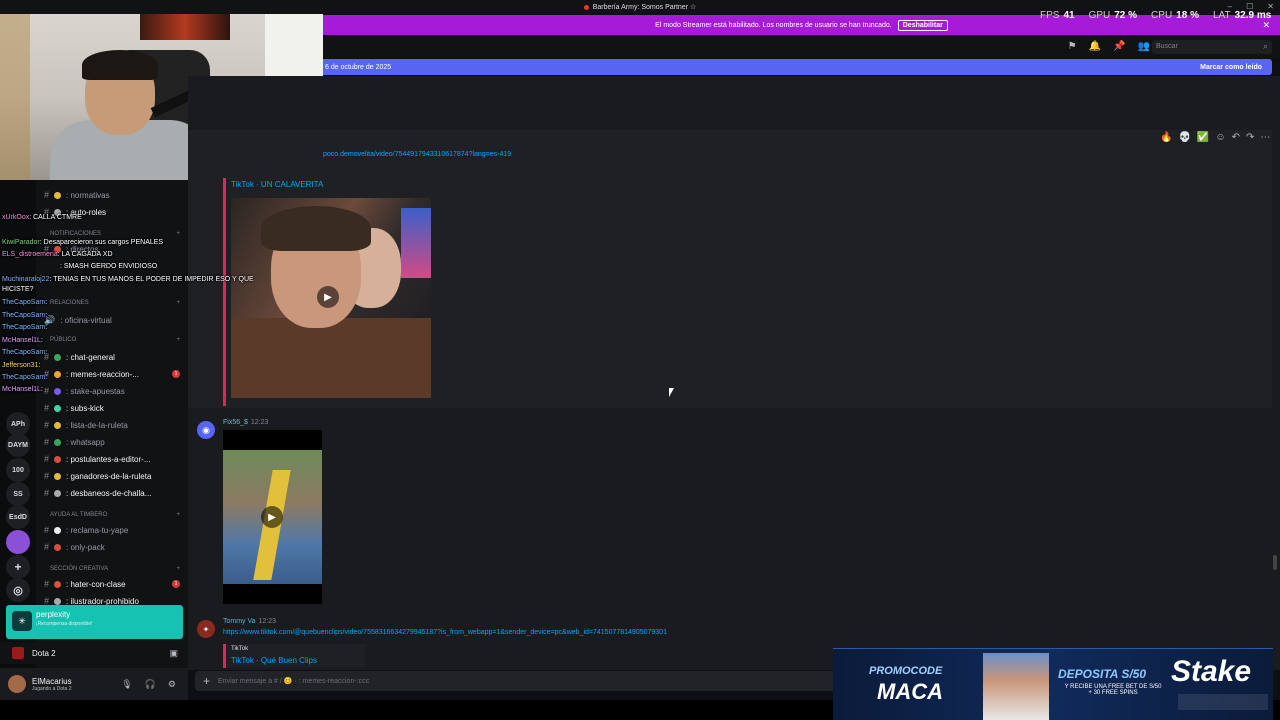 The width and height of the screenshot is (1280, 720). Describe the element at coordinates (114, 408) in the screenshot. I see `channel-item: #: subs-kick` at that location.